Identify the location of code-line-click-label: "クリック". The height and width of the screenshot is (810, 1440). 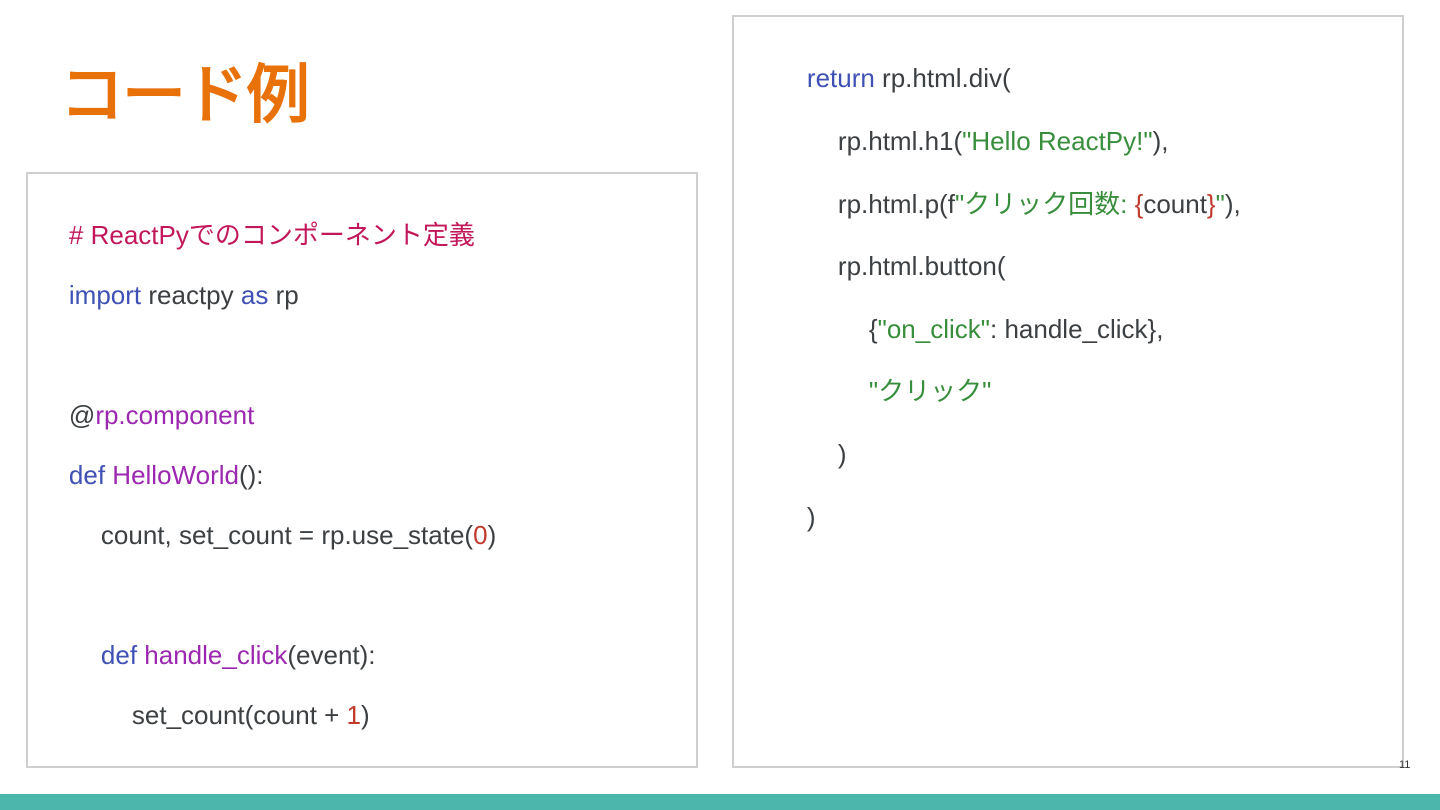
(915, 391).